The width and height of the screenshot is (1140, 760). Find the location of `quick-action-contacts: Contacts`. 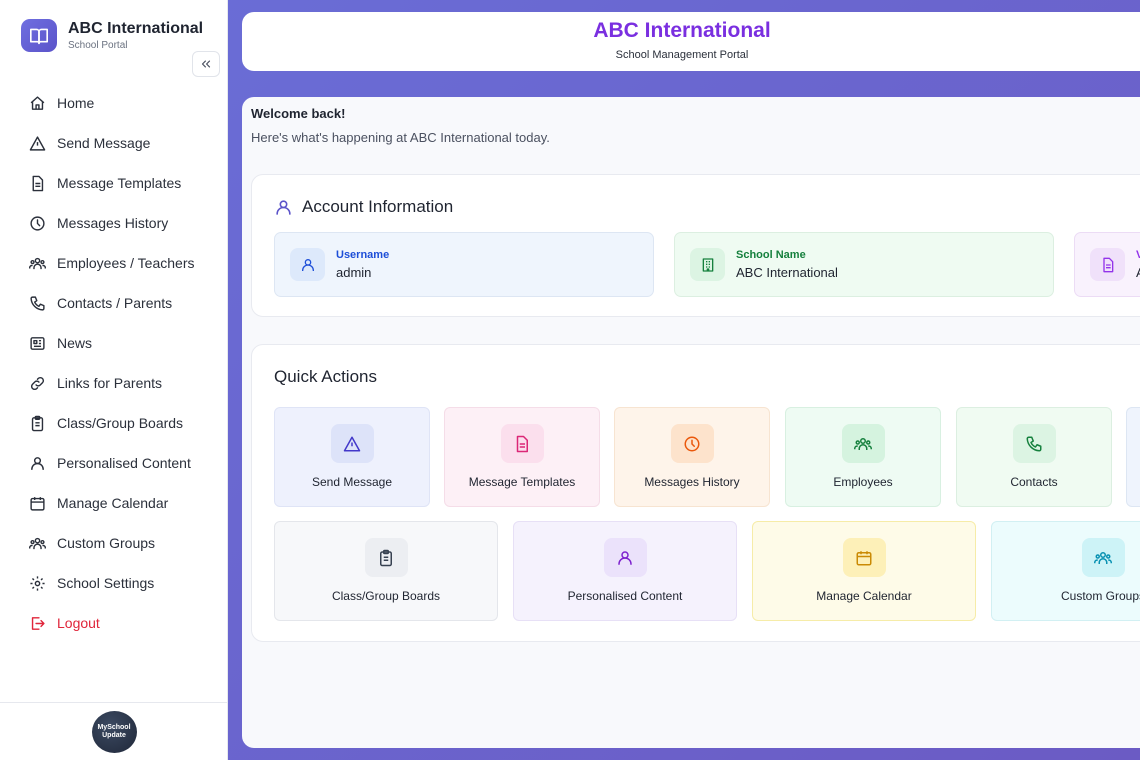

quick-action-contacts: Contacts is located at coordinates (1034, 457).